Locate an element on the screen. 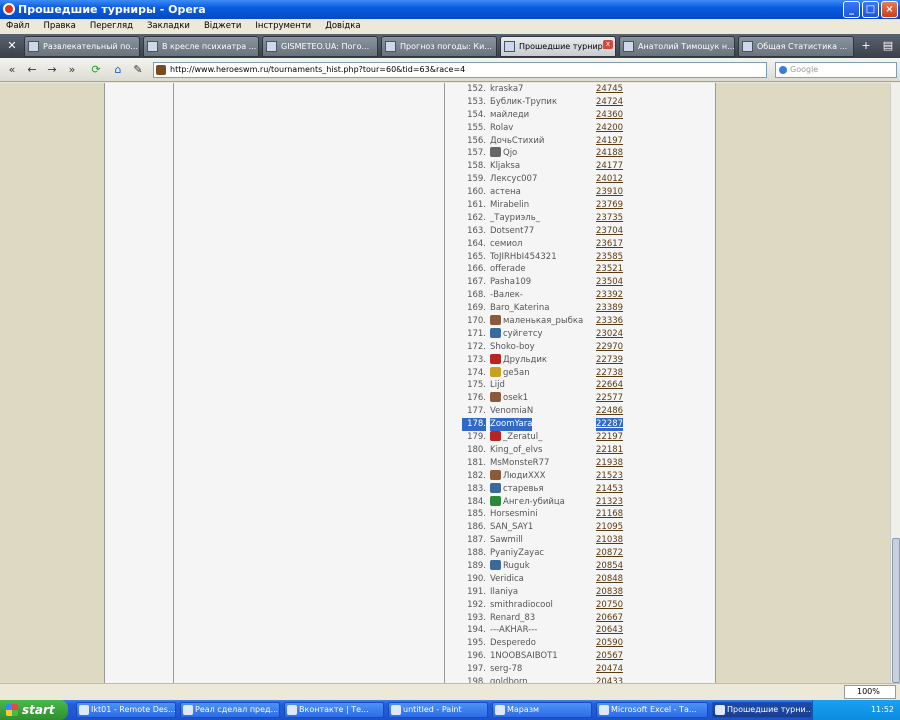 The height and width of the screenshot is (720, 900). score-link: 23735 is located at coordinates (609, 218).